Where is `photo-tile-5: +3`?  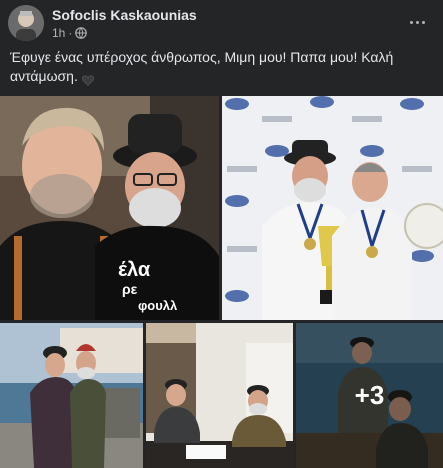 photo-tile-5: +3 is located at coordinates (369, 395).